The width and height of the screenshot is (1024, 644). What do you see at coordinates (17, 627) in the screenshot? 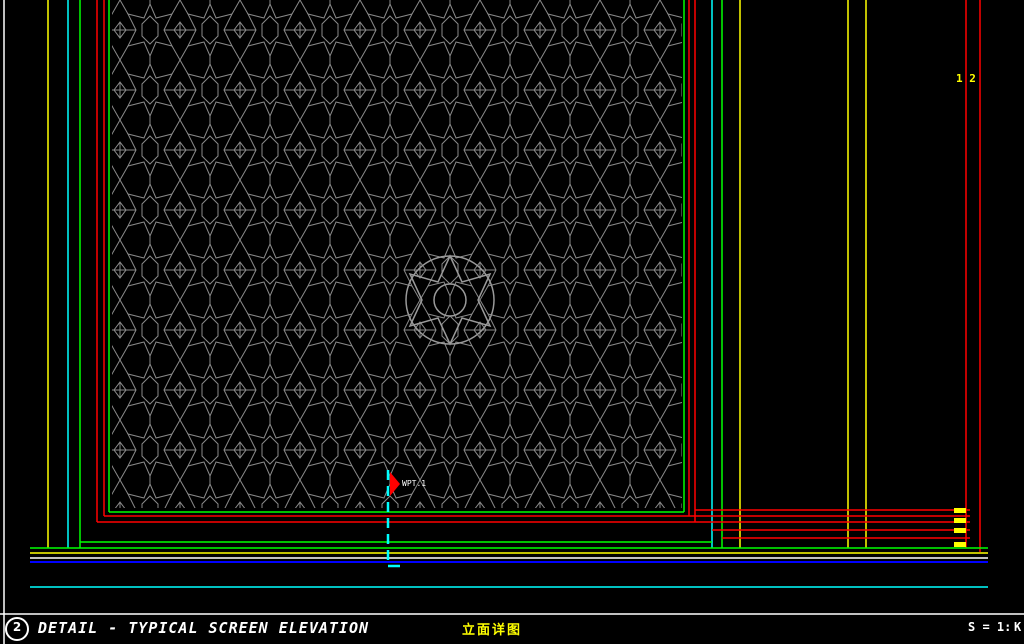
I see `detail-number: 2` at bounding box center [17, 627].